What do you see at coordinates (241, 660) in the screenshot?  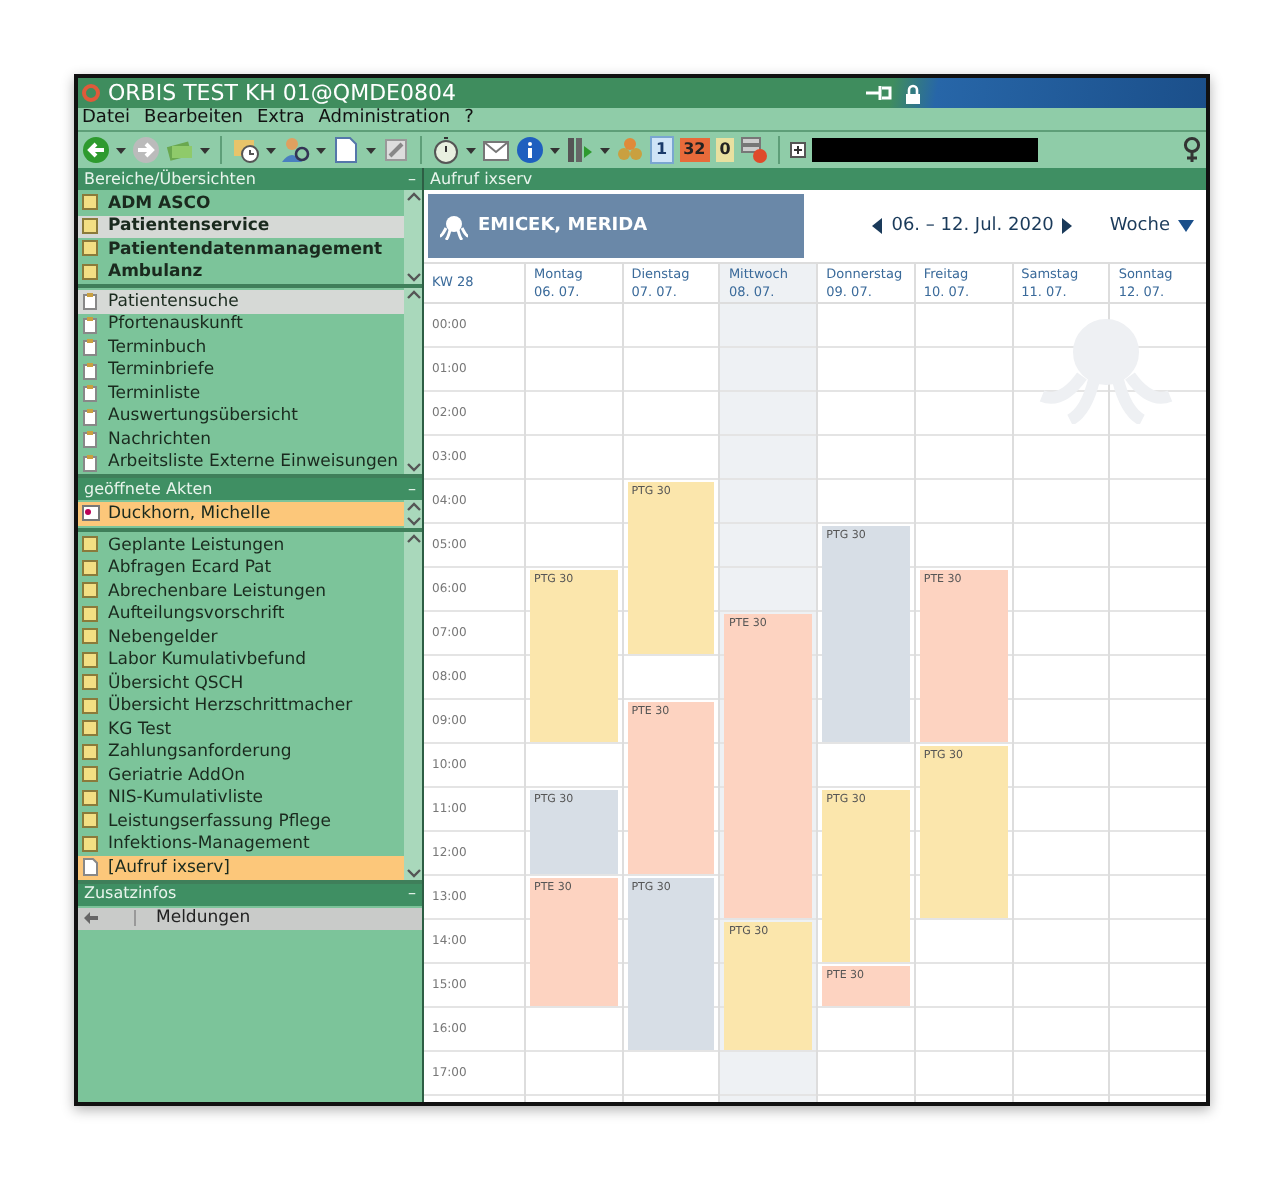 I see `list-item: Labor Kumulativbefund` at bounding box center [241, 660].